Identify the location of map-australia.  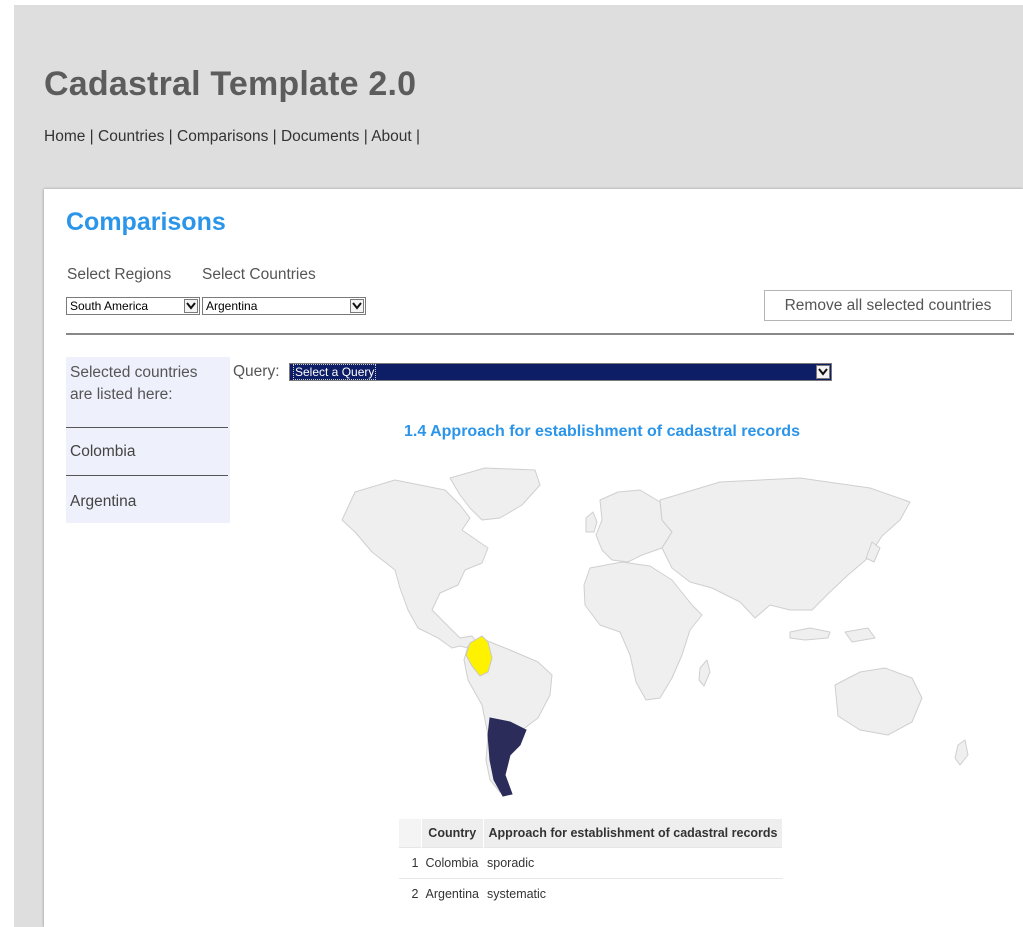
(878, 701).